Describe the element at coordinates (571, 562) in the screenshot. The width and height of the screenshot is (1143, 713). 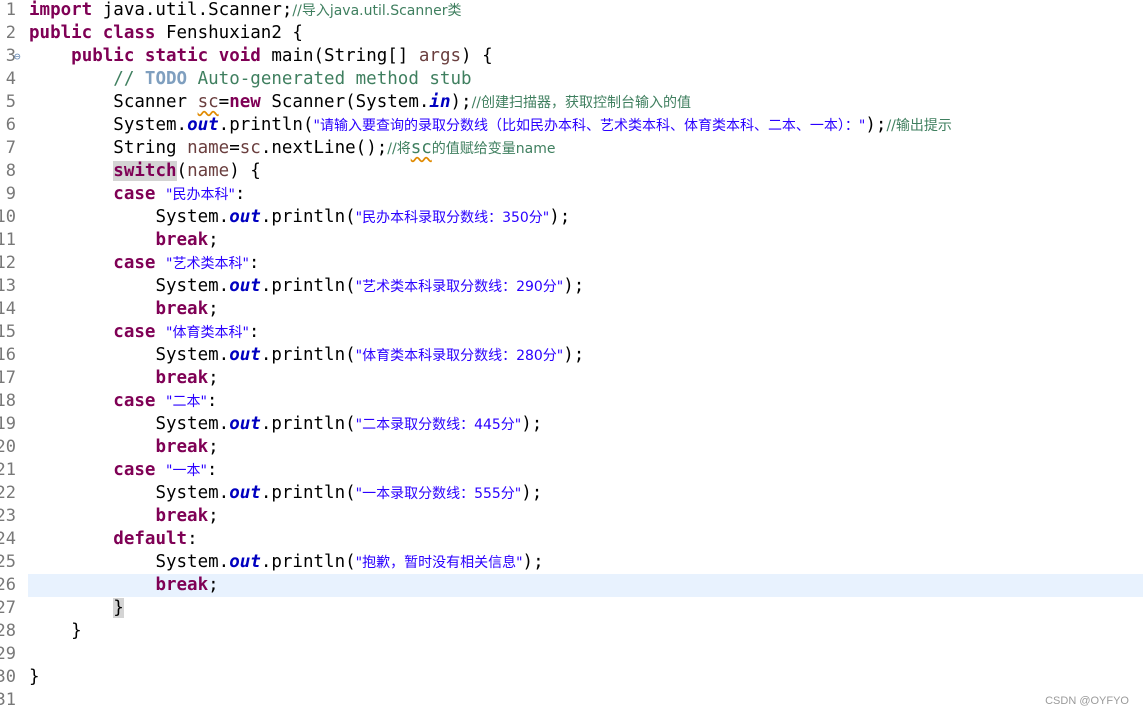
I see `code-line: 25 System.out.println("抱歉，暂时没有相关信息");` at that location.